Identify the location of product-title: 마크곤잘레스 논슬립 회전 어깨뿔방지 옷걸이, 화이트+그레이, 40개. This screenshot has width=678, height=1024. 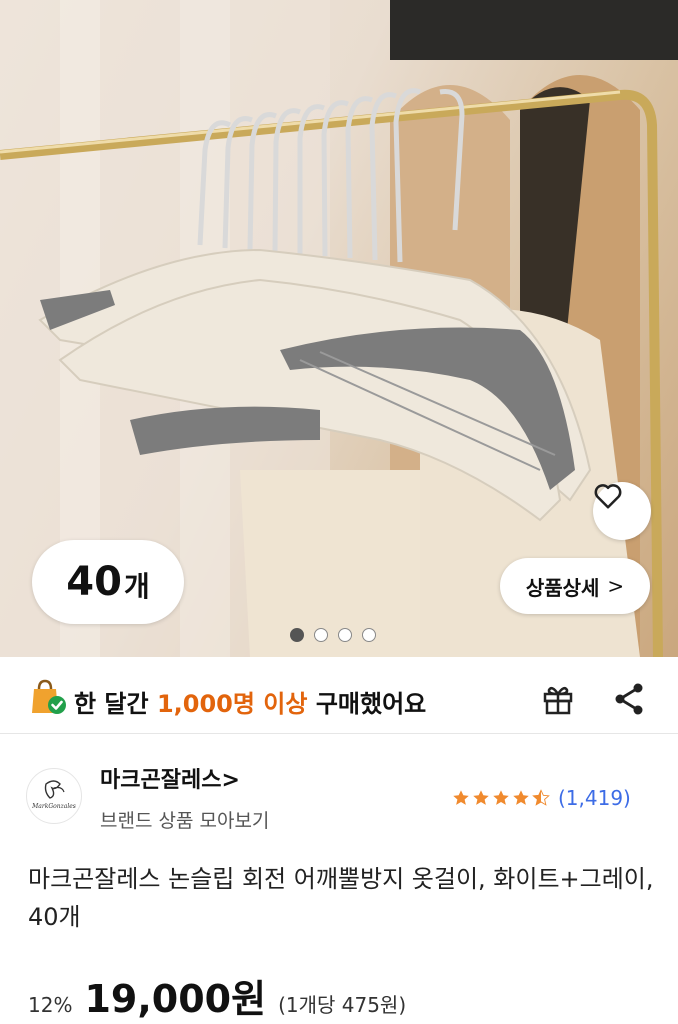
(341, 898).